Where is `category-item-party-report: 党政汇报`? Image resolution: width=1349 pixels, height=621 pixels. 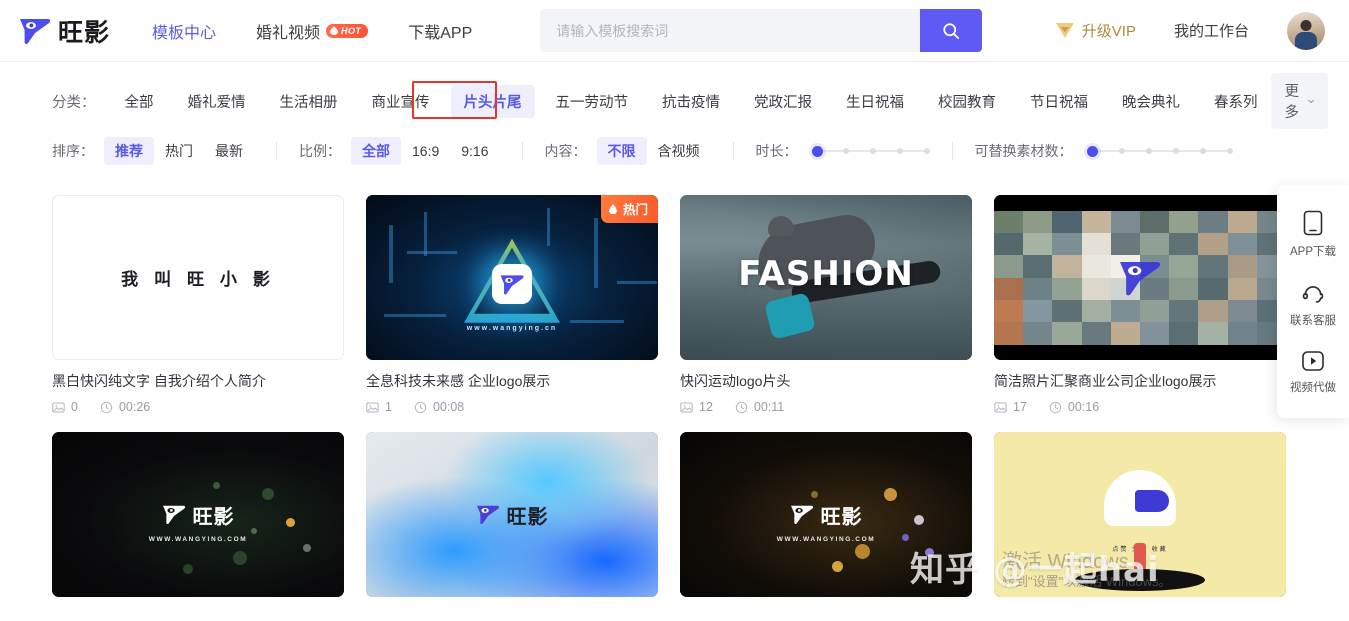 category-item-party-report: 党政汇报 is located at coordinates (783, 101).